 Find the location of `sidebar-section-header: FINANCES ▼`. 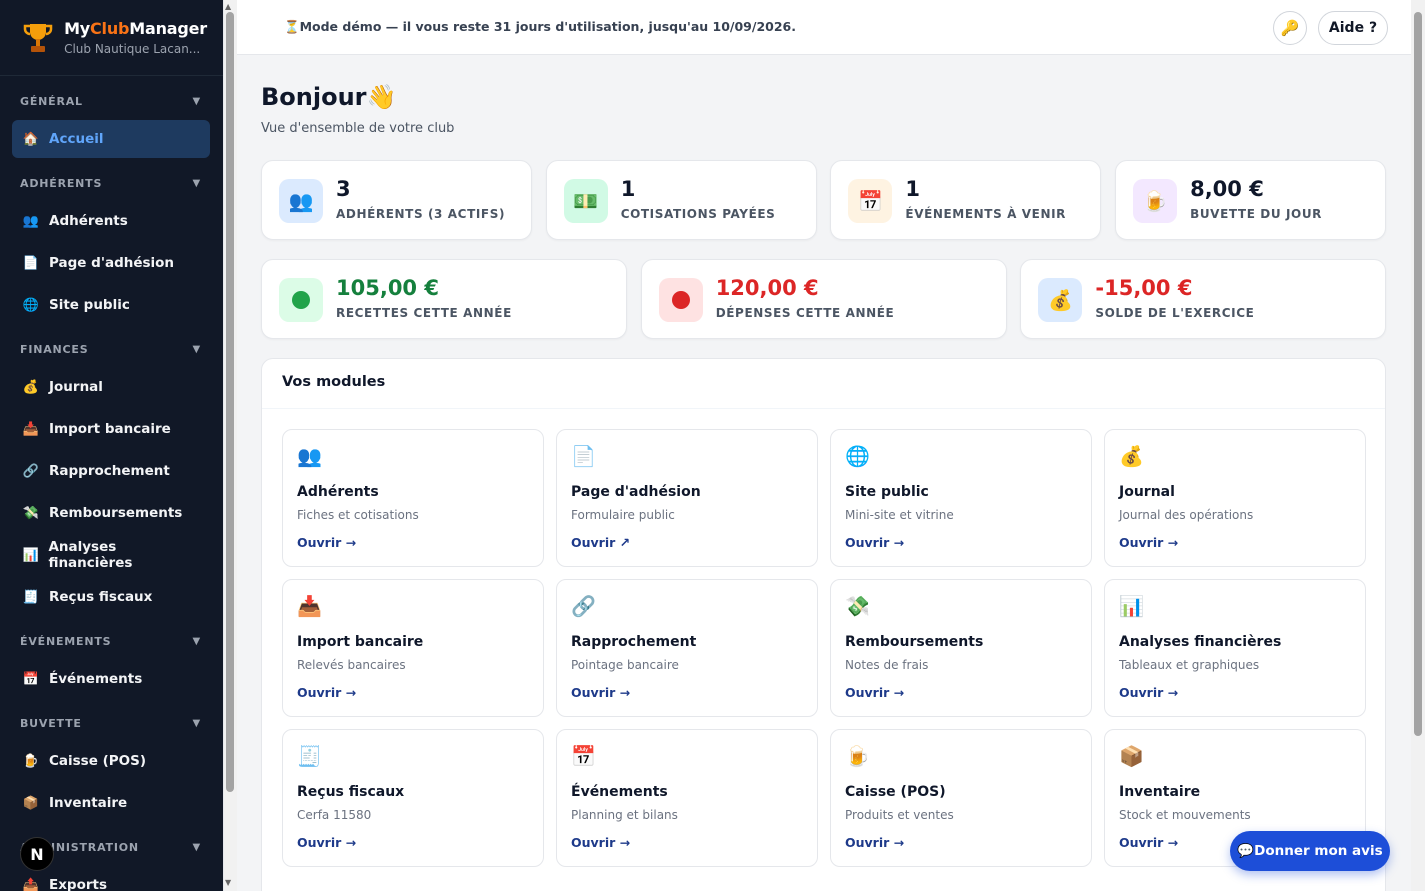

sidebar-section-header: FINANCES ▼ is located at coordinates (111, 349).